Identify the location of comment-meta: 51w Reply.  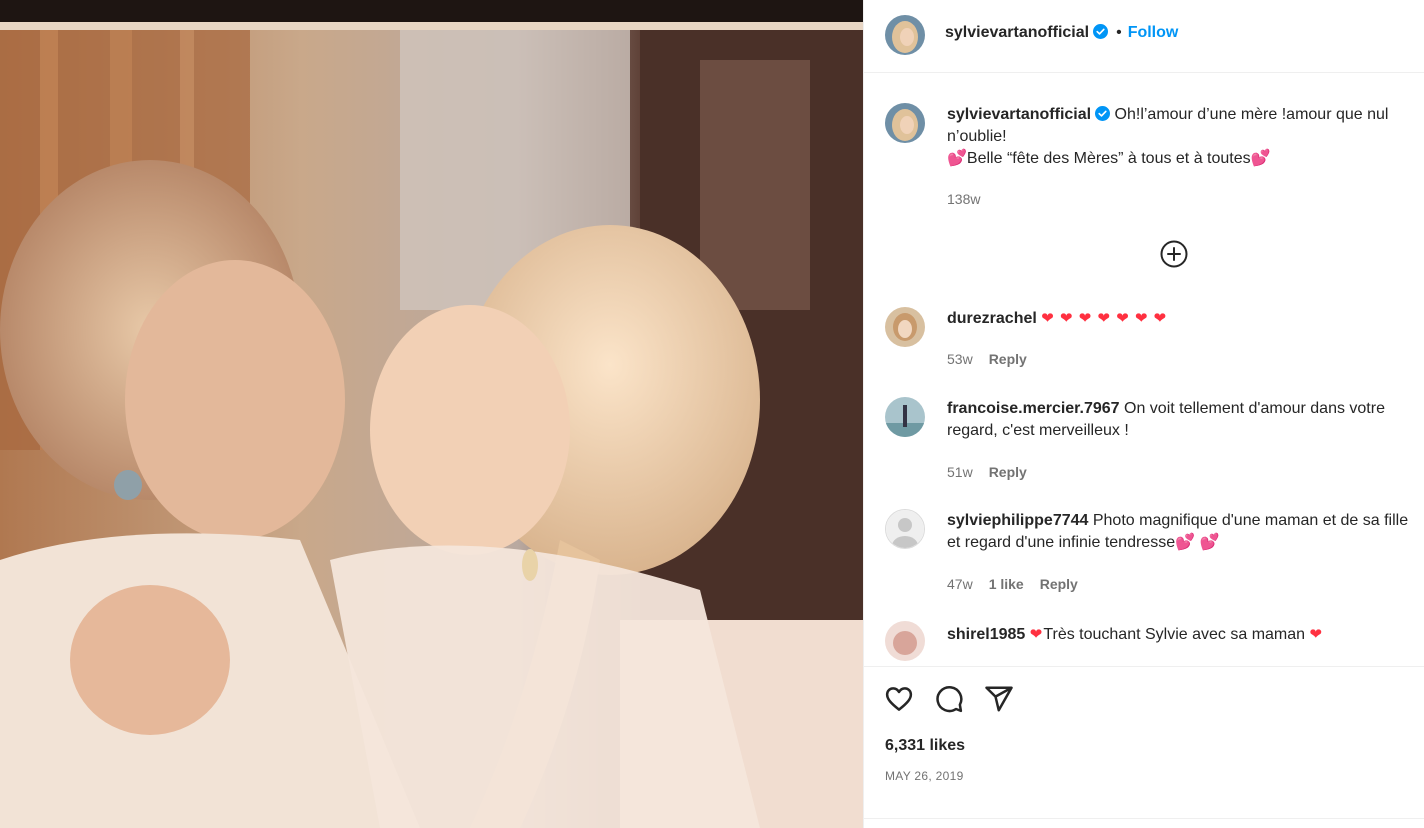
(995, 472).